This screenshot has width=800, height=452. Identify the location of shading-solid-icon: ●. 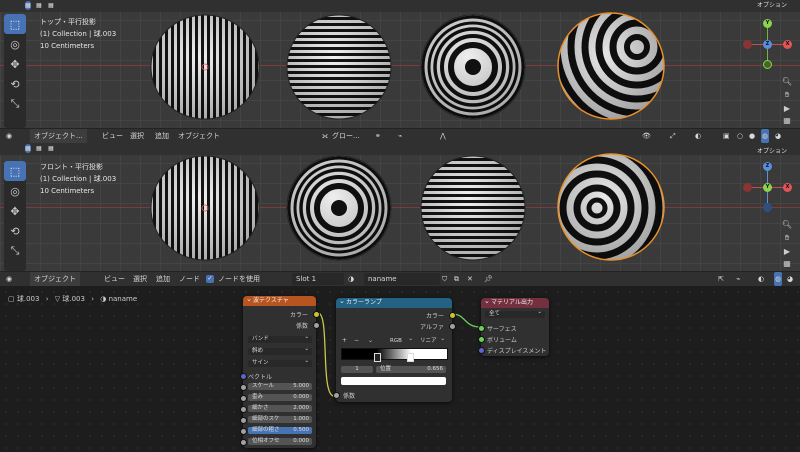
(752, 136).